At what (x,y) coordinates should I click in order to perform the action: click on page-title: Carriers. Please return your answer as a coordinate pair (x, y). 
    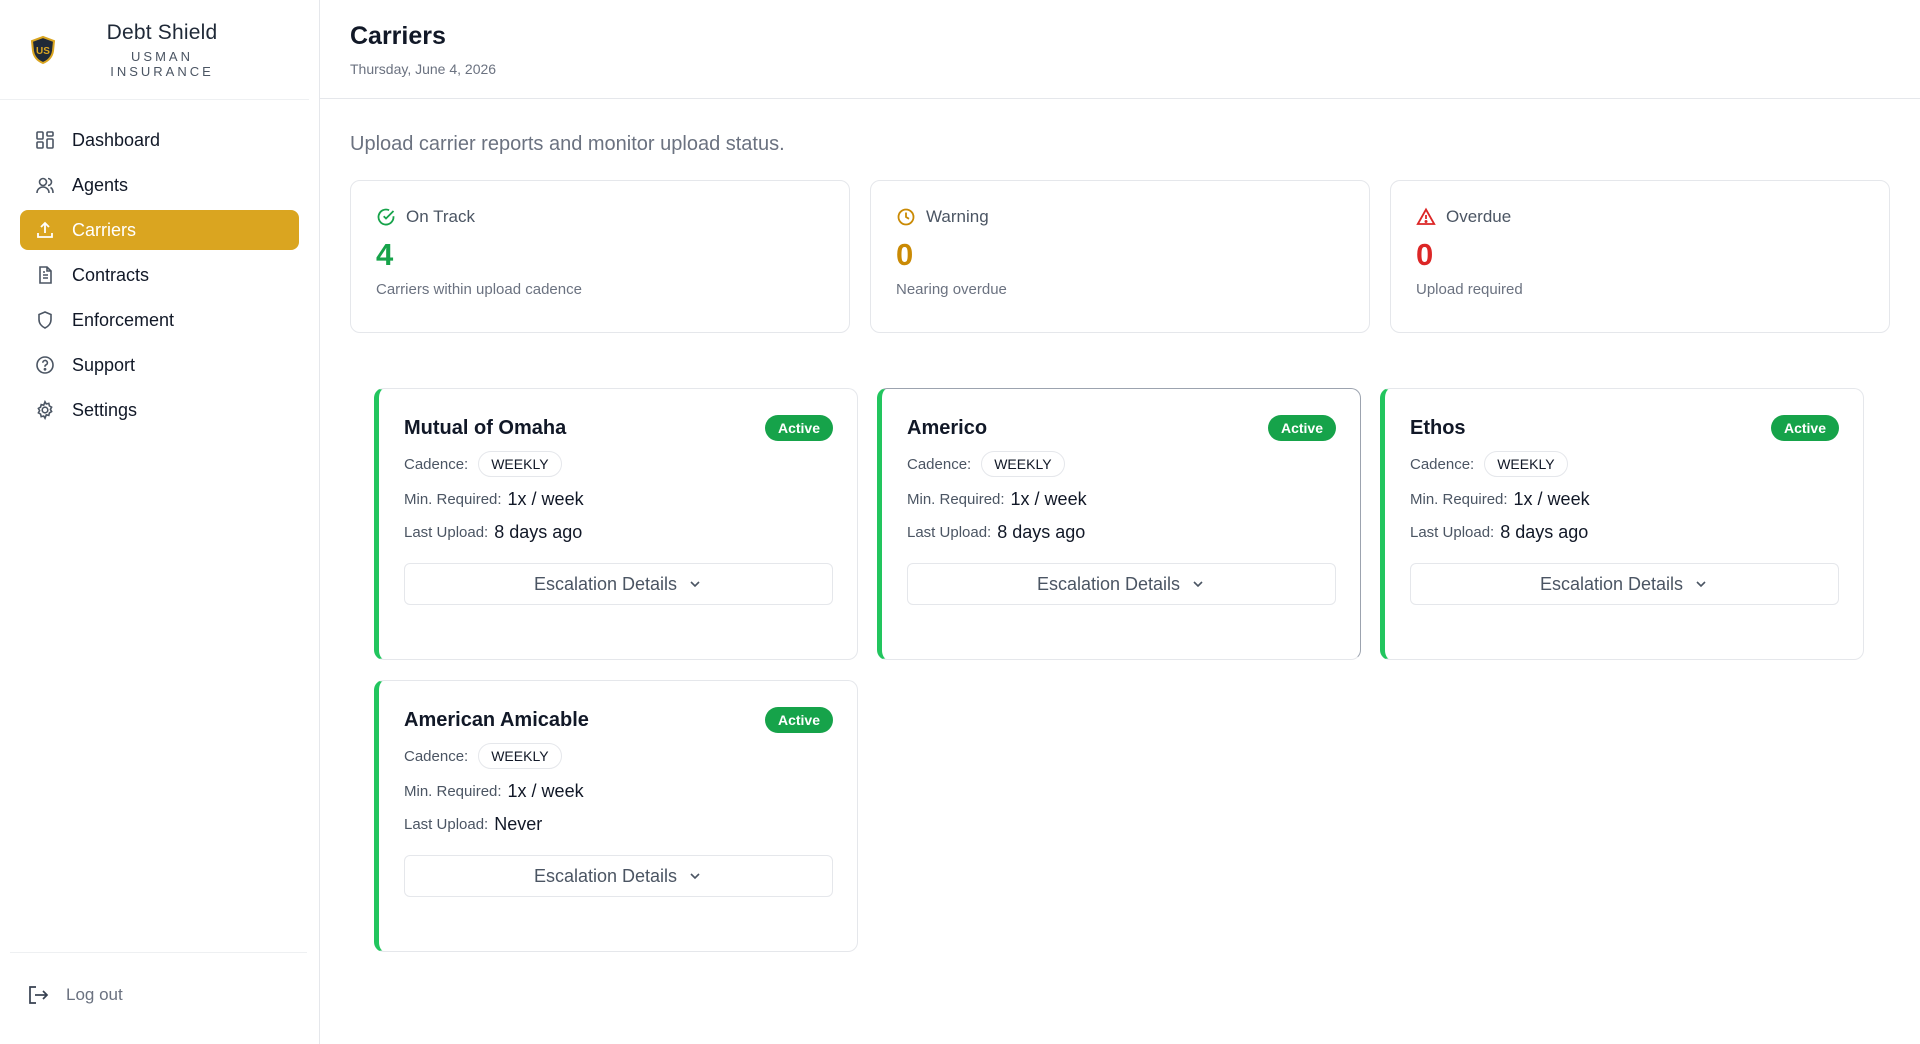
    Looking at the image, I should click on (398, 36).